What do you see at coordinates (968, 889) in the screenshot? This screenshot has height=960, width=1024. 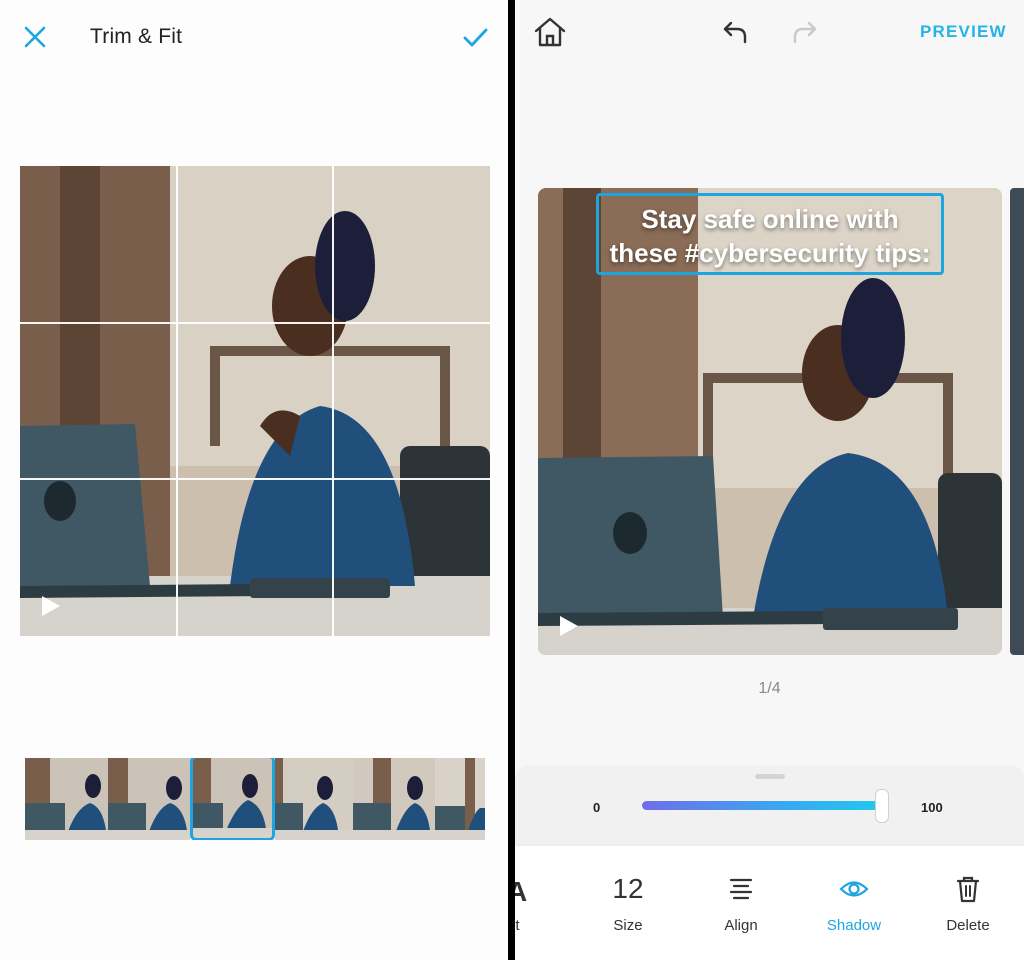 I see `trash-icon` at bounding box center [968, 889].